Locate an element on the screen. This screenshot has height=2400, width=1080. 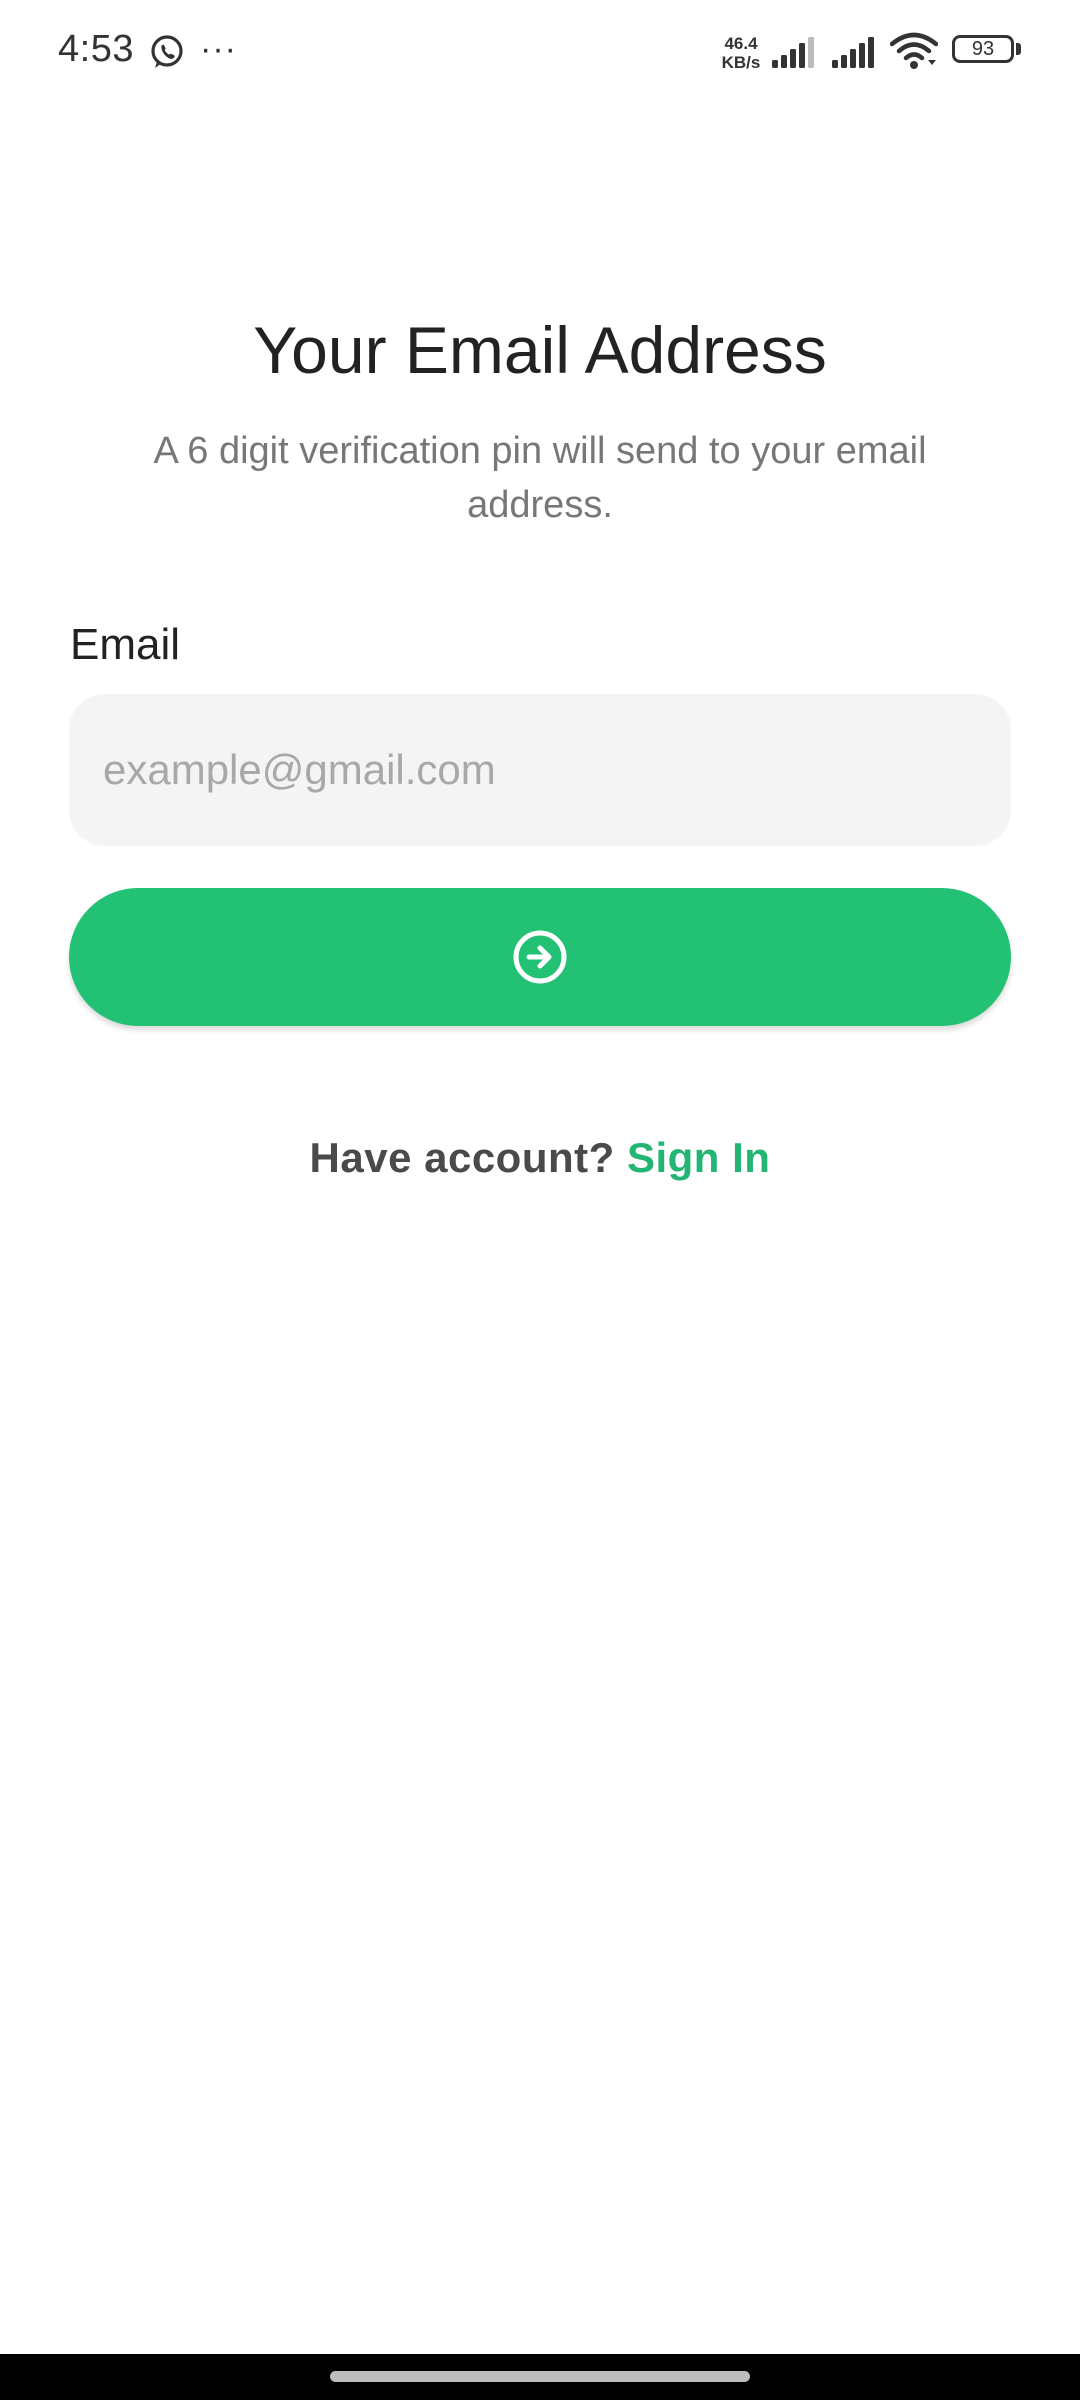
signin-row: Have account? Sign In is located at coordinates (540, 1158).